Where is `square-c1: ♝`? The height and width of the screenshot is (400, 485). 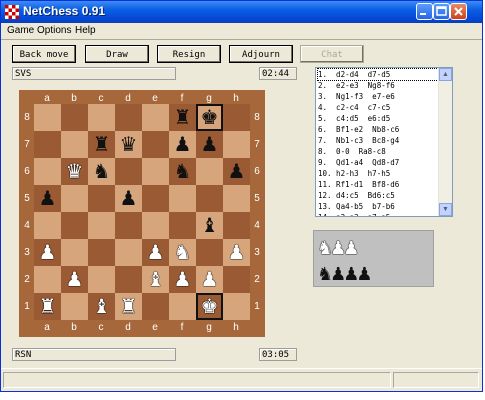
square-c1: ♝ is located at coordinates (101, 306).